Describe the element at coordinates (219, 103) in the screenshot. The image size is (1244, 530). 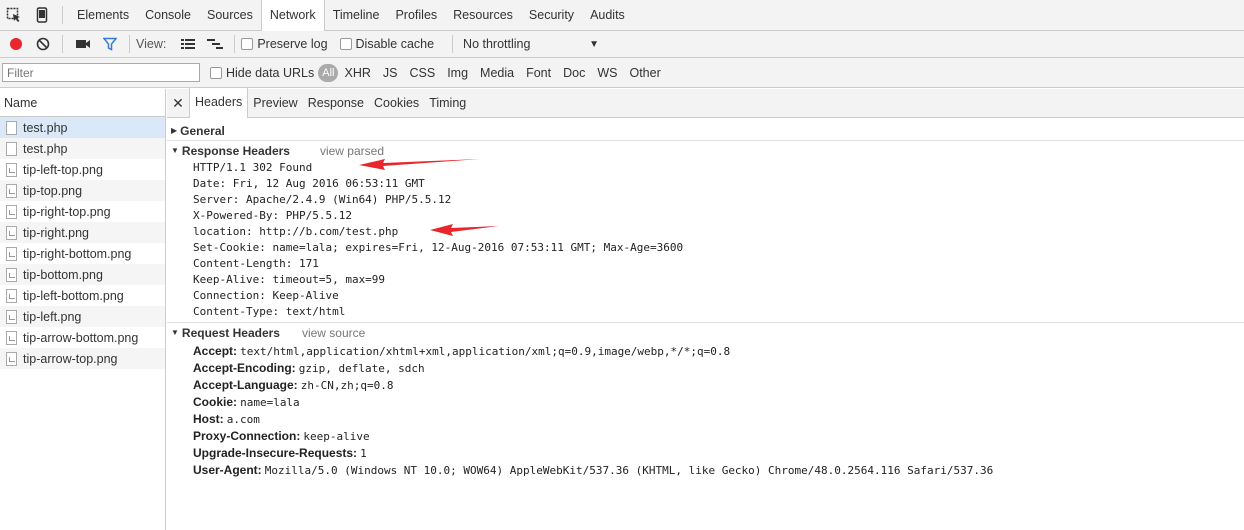
I see `detail-tab-headers: Headers` at that location.